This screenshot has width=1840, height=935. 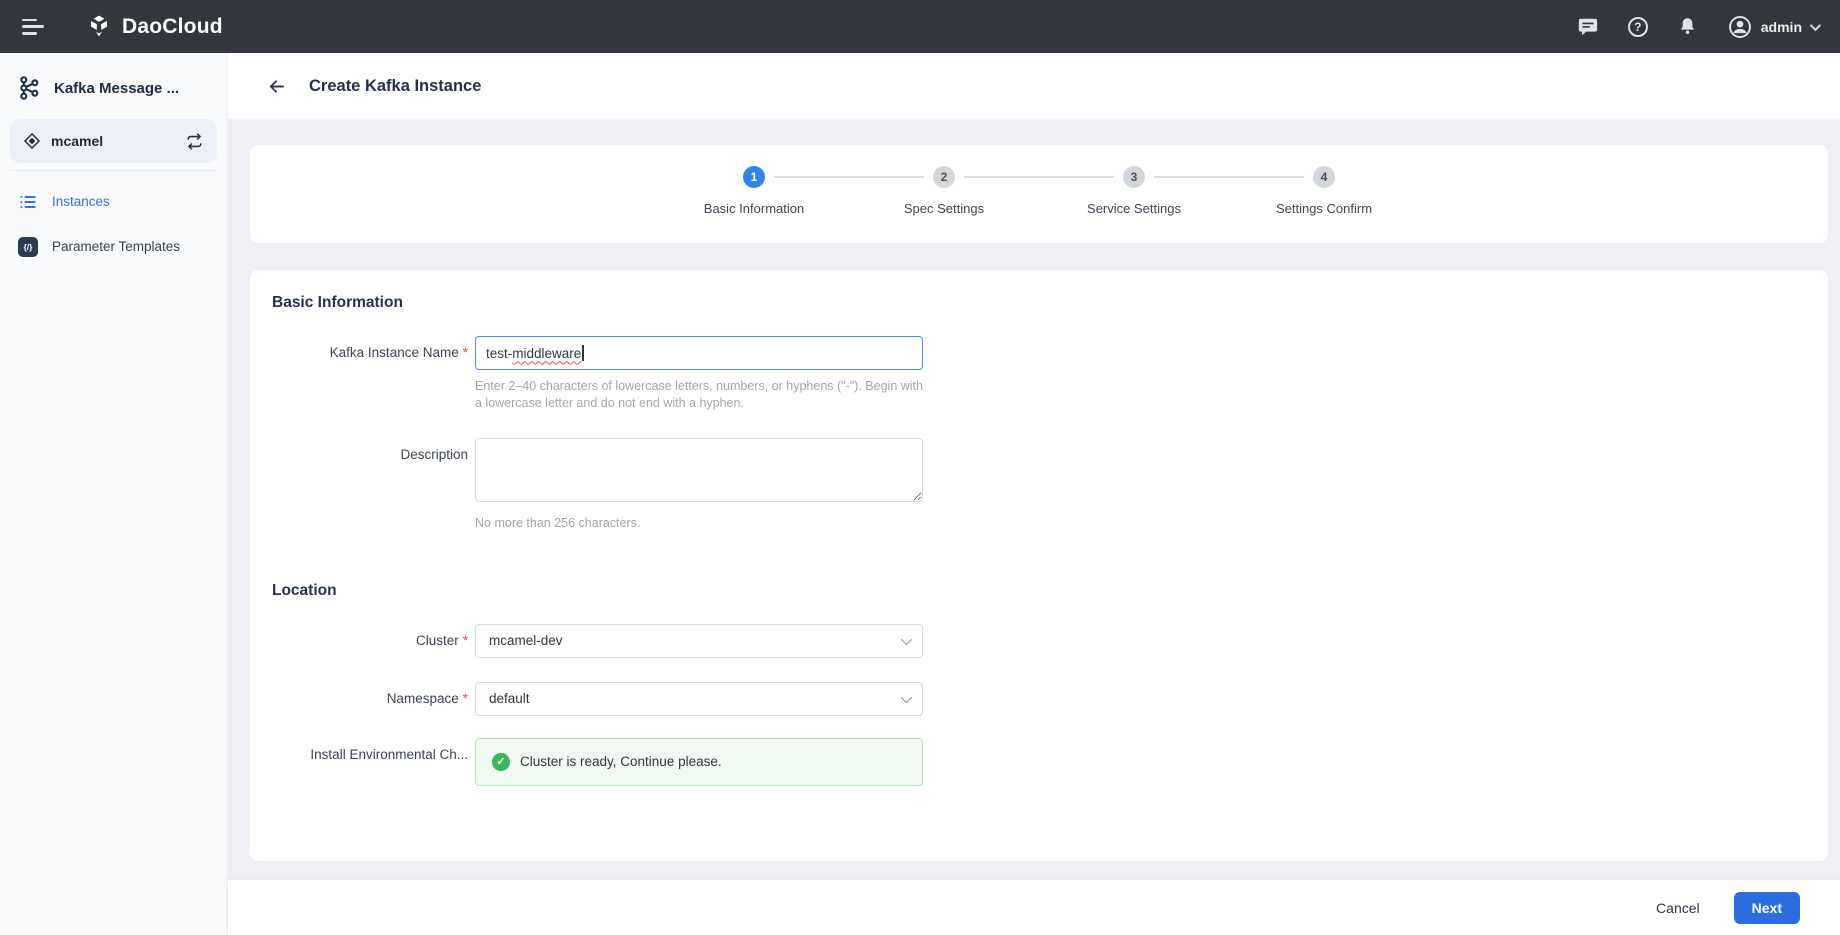 What do you see at coordinates (81, 201) in the screenshot?
I see `sidebar-item-label: Instances` at bounding box center [81, 201].